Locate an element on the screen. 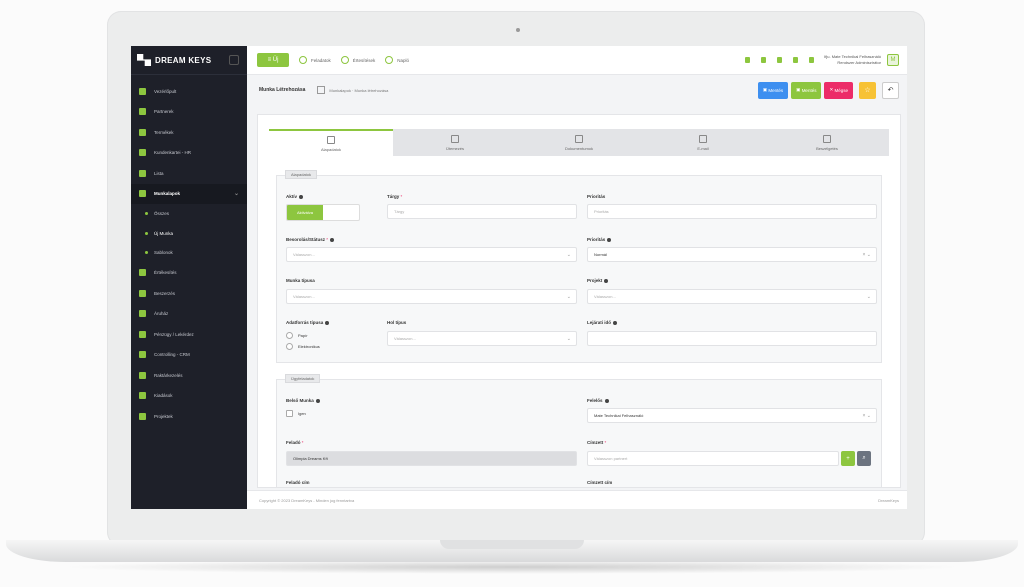 The width and height of the screenshot is (1024, 587). sidebar-item: Összes is located at coordinates (189, 214).